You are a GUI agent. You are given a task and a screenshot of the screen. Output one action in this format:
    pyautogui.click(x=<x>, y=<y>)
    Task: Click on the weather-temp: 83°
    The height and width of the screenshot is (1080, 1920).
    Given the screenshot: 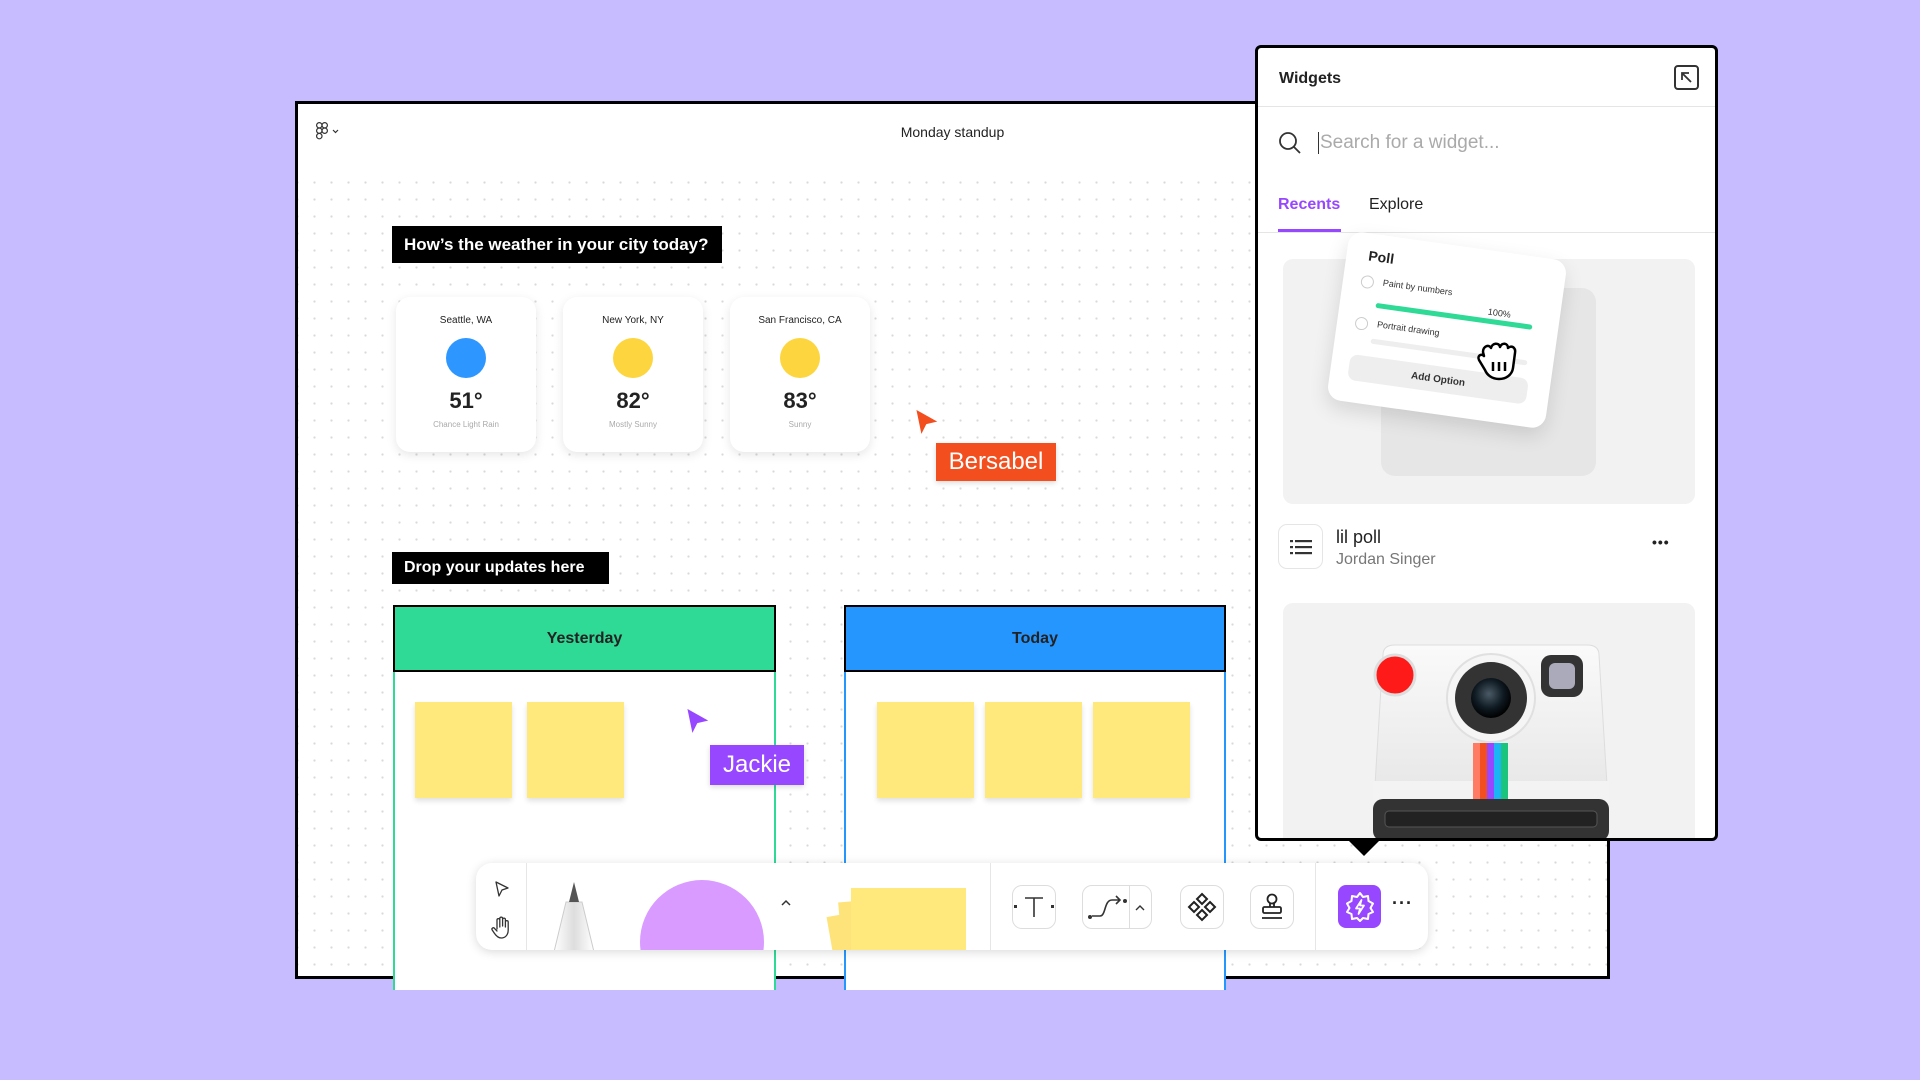 What is the action you would take?
    pyautogui.click(x=800, y=400)
    